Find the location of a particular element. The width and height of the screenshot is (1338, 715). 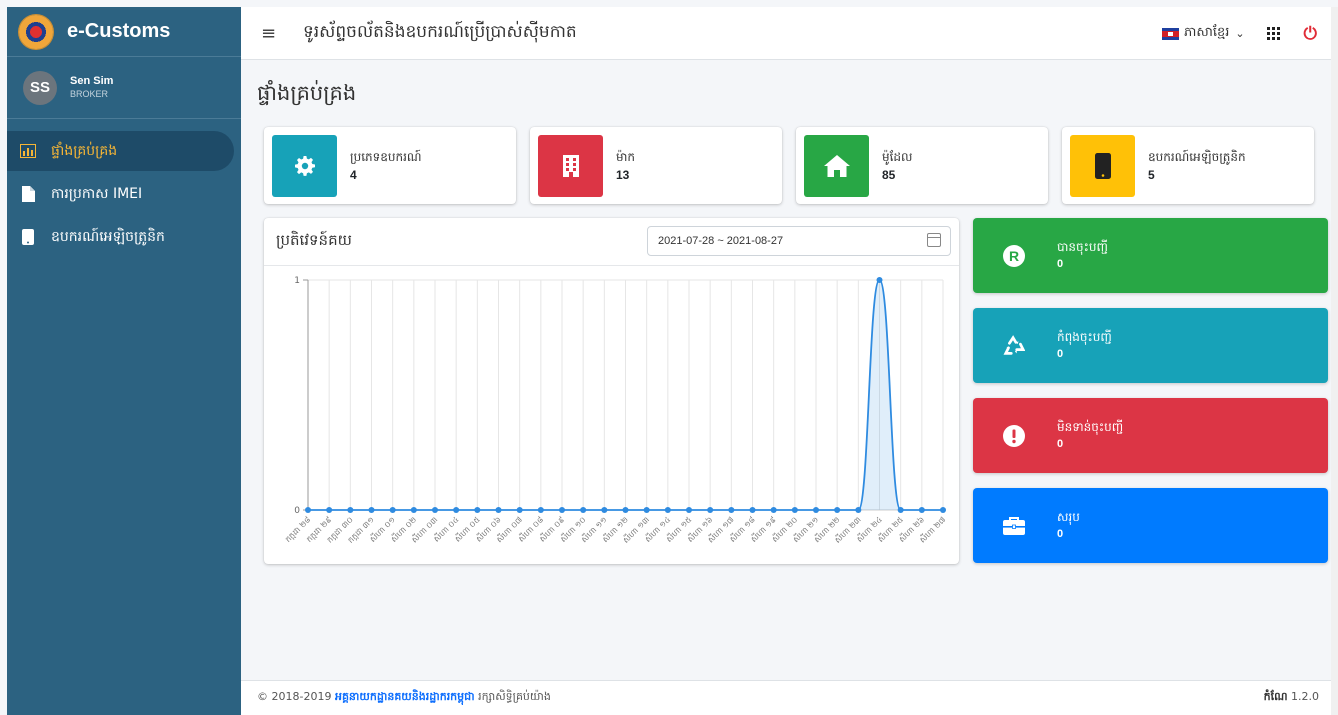

apps-grid-icon is located at coordinates (1273, 33).